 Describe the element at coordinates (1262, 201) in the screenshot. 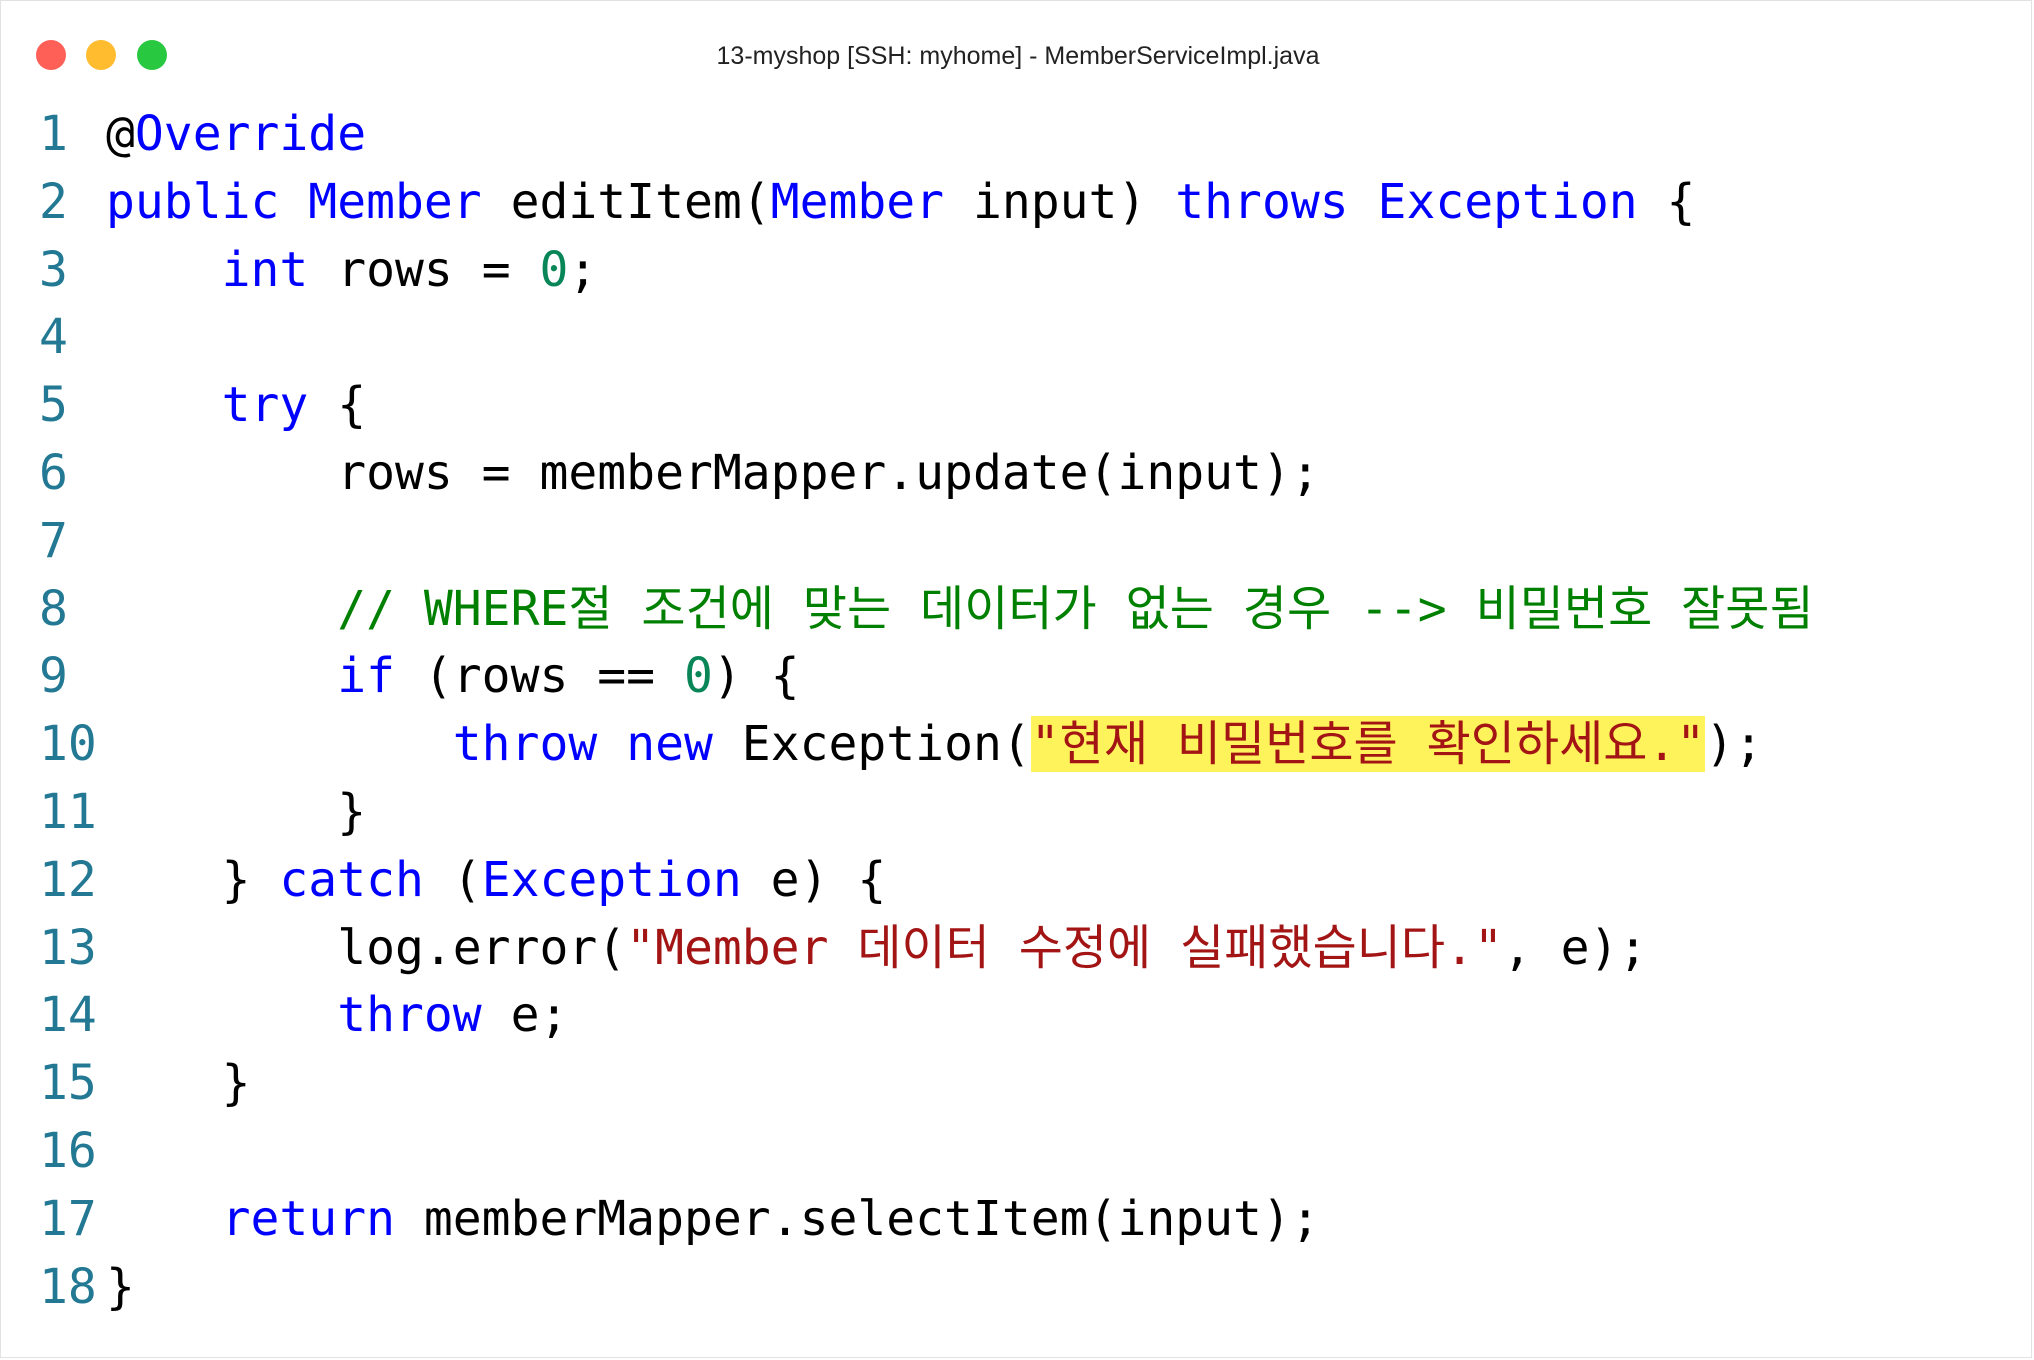

I see `code-token: throws` at that location.